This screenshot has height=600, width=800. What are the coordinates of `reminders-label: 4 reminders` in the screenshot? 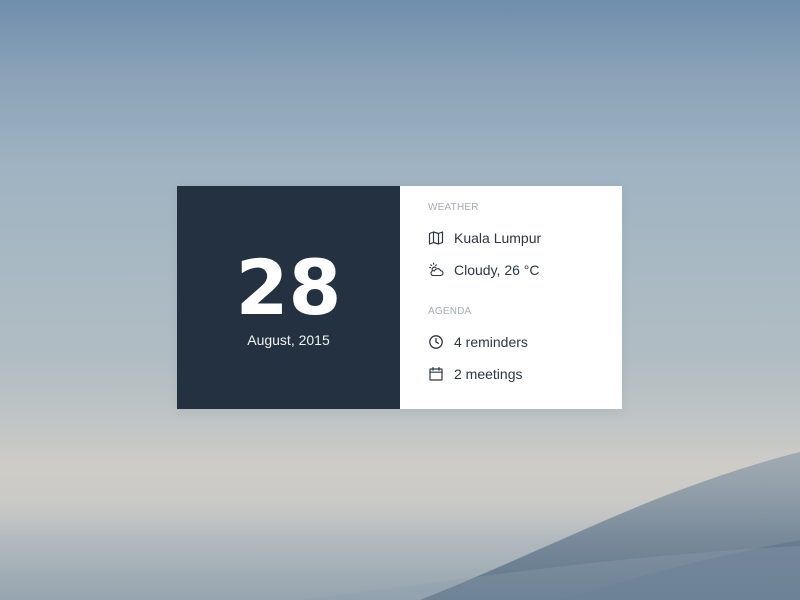 It's located at (491, 342).